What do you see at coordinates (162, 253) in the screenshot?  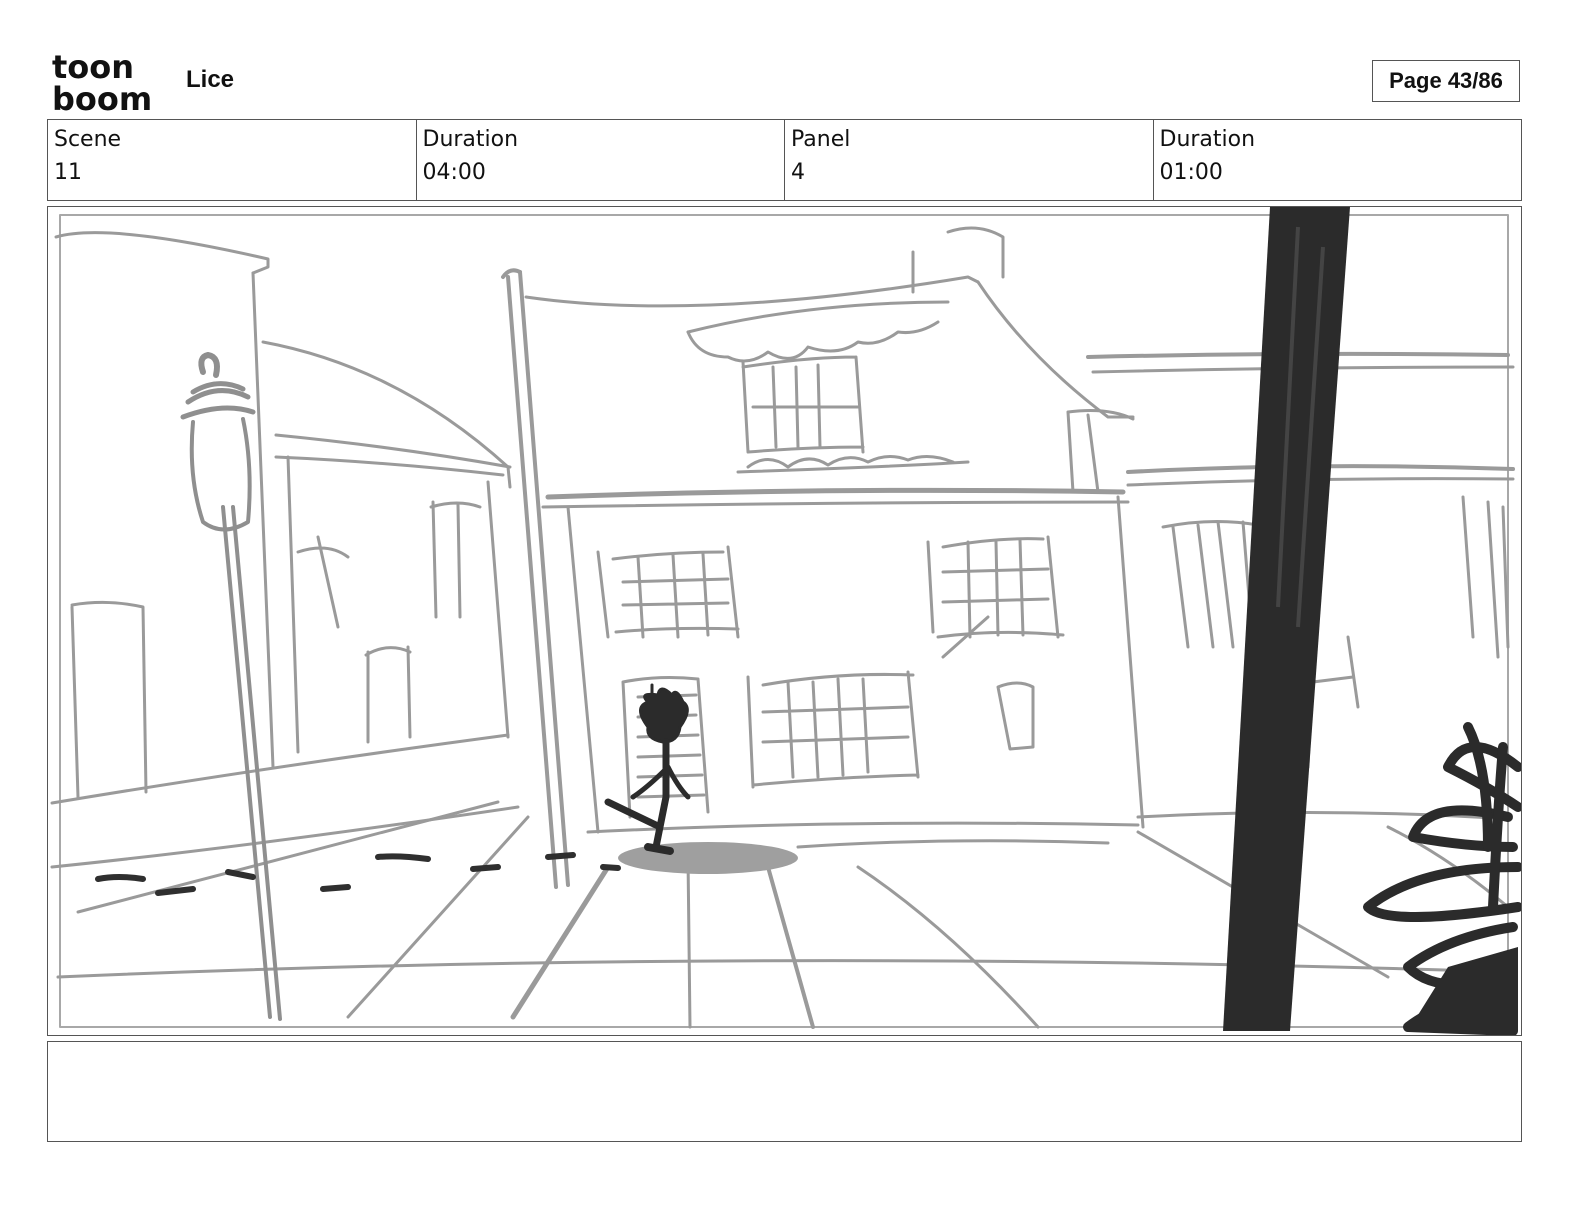 I see `left-building-roof` at bounding box center [162, 253].